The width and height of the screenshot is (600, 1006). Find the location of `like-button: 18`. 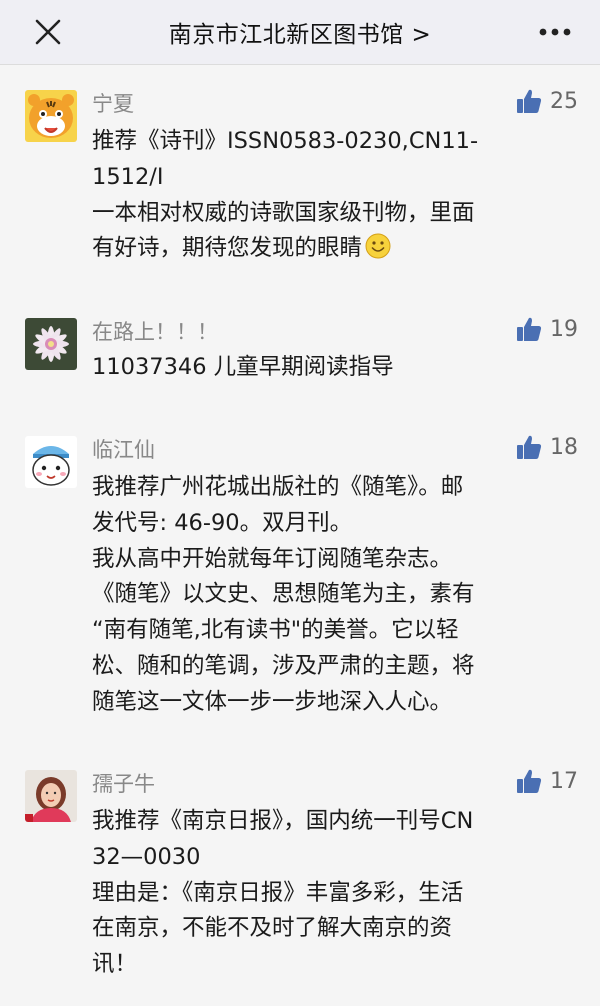

like-button: 18 is located at coordinates (547, 447).